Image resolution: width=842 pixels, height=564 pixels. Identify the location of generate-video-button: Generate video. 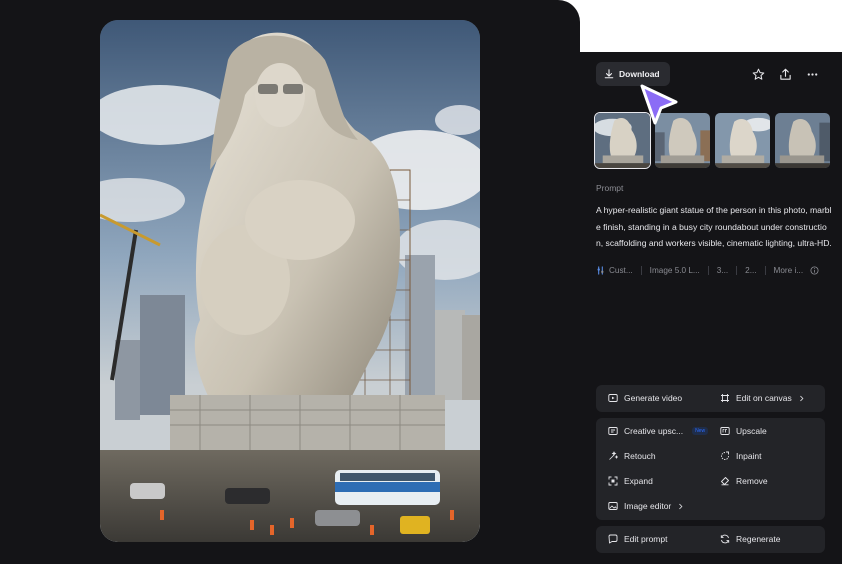
(645, 398).